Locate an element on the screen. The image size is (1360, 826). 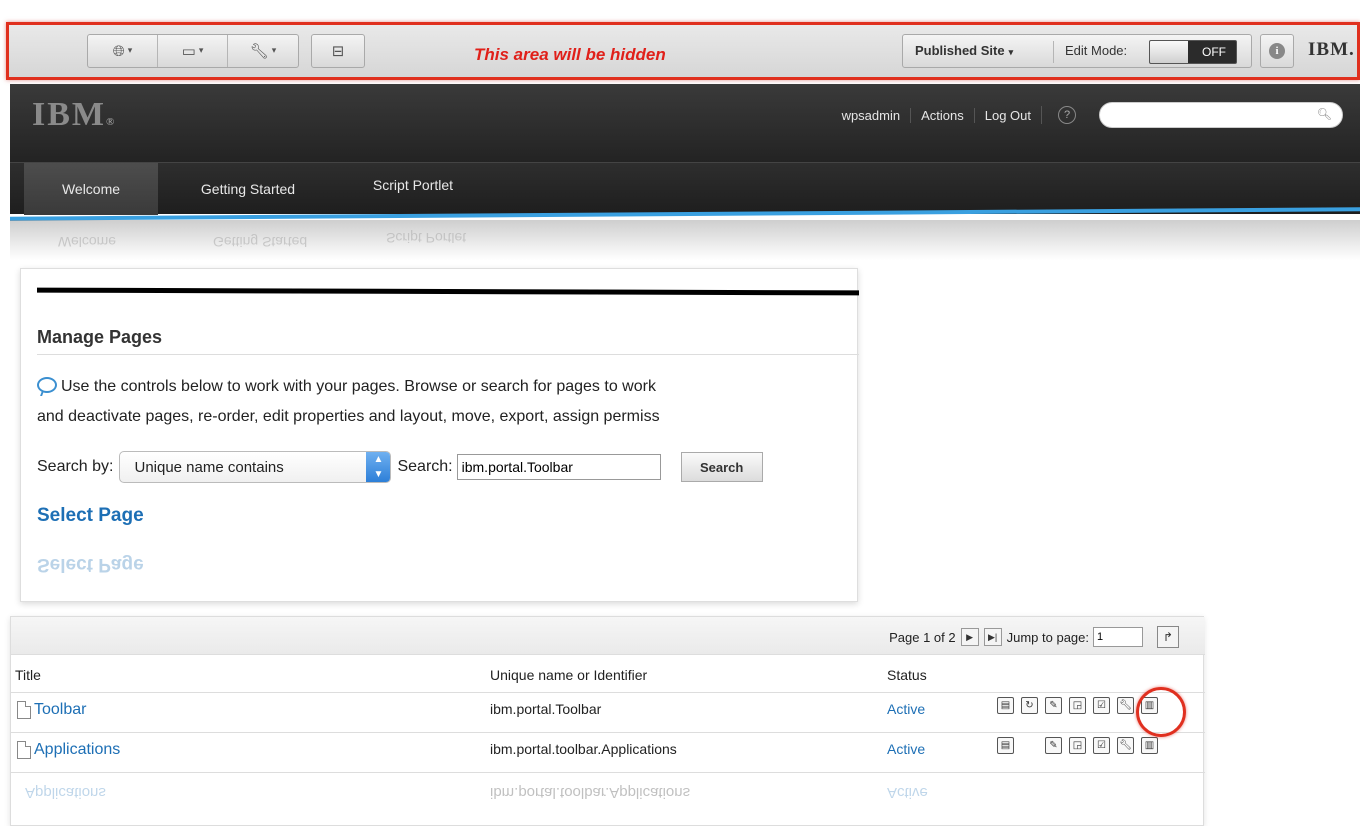
toggle-knob is located at coordinates (1169, 52).